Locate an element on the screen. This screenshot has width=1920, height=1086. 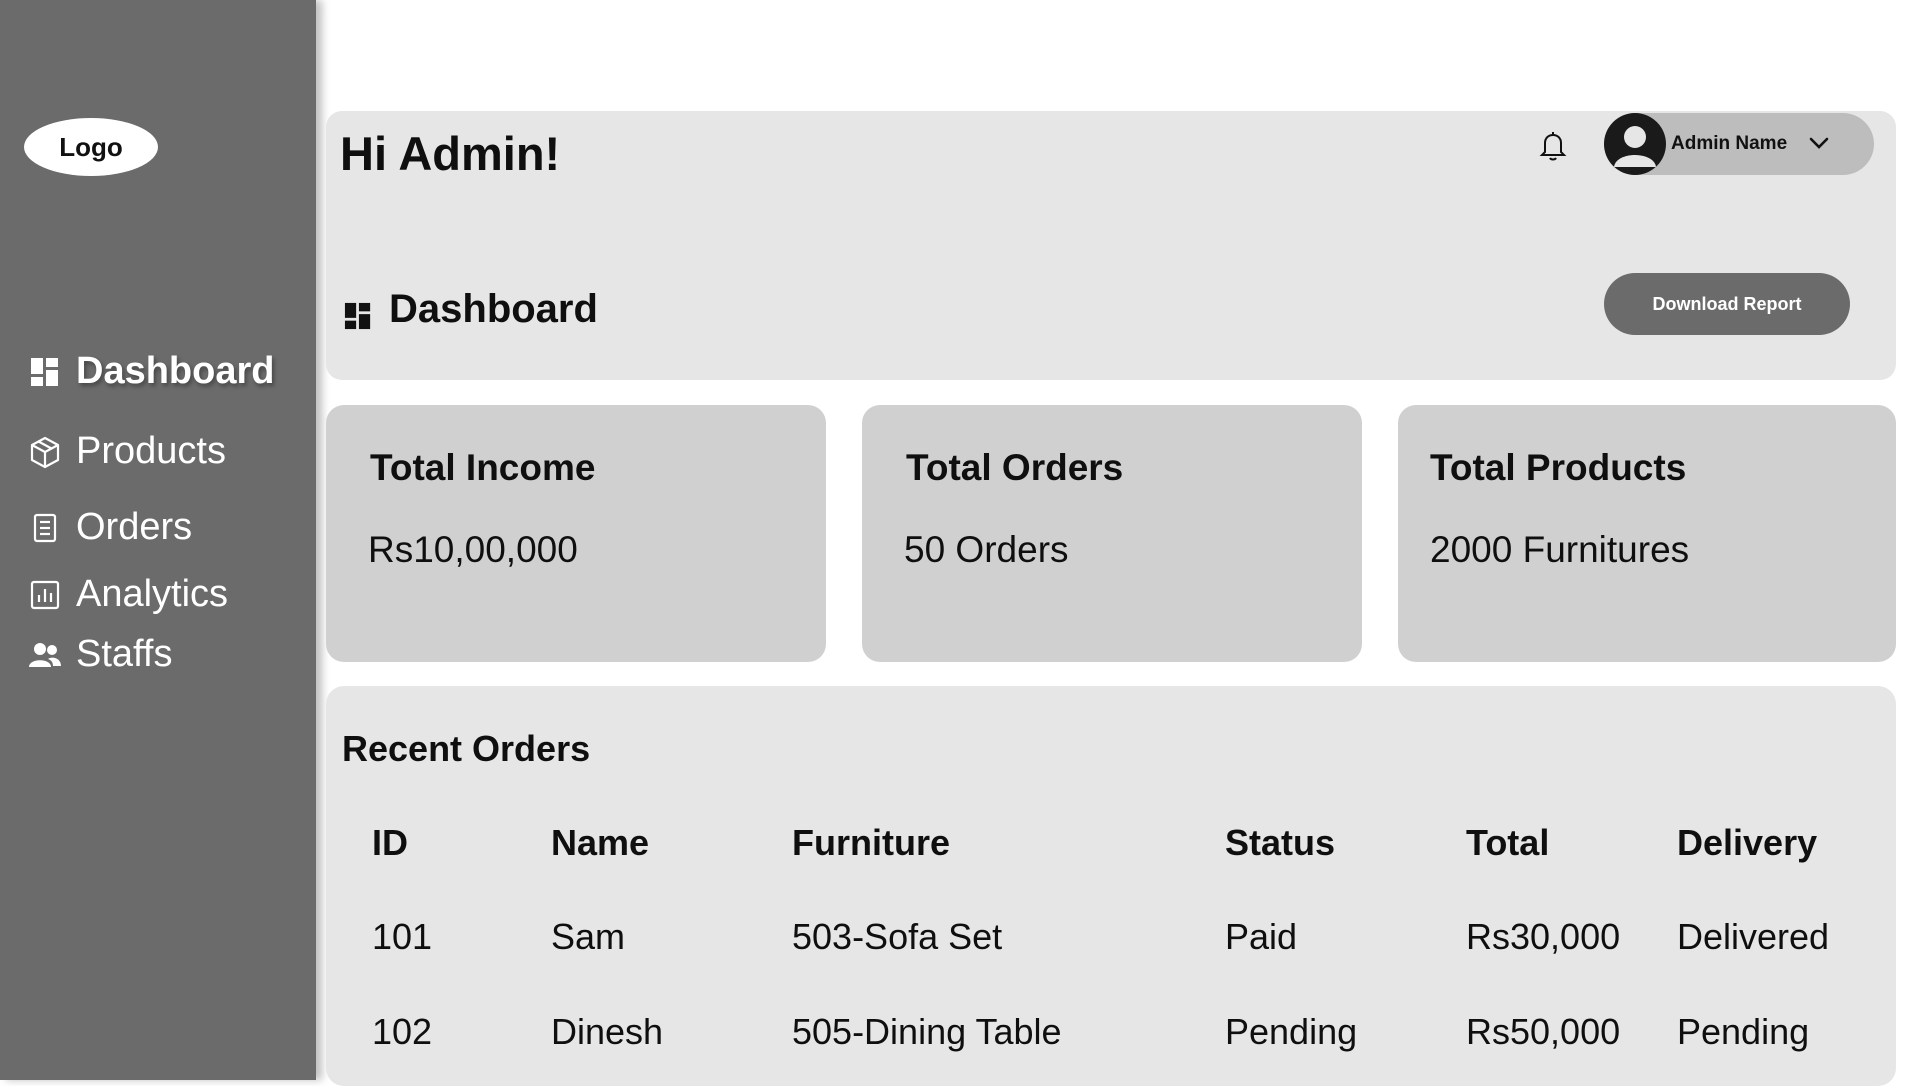
cell-name: Dinesh is located at coordinates (607, 1031).